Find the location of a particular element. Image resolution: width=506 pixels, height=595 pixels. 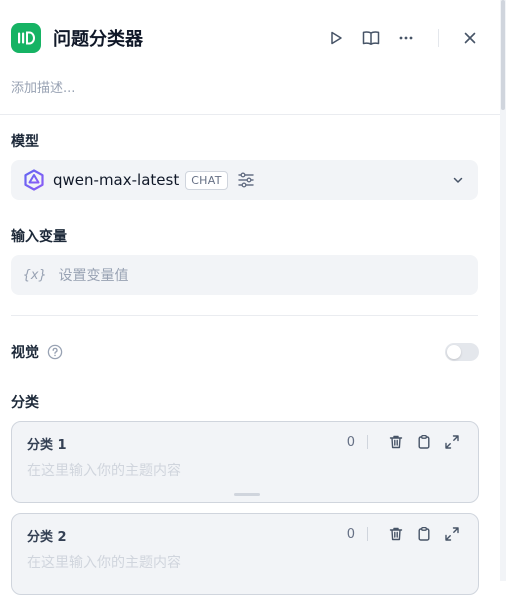

chevron-down-icon is located at coordinates (458, 180).